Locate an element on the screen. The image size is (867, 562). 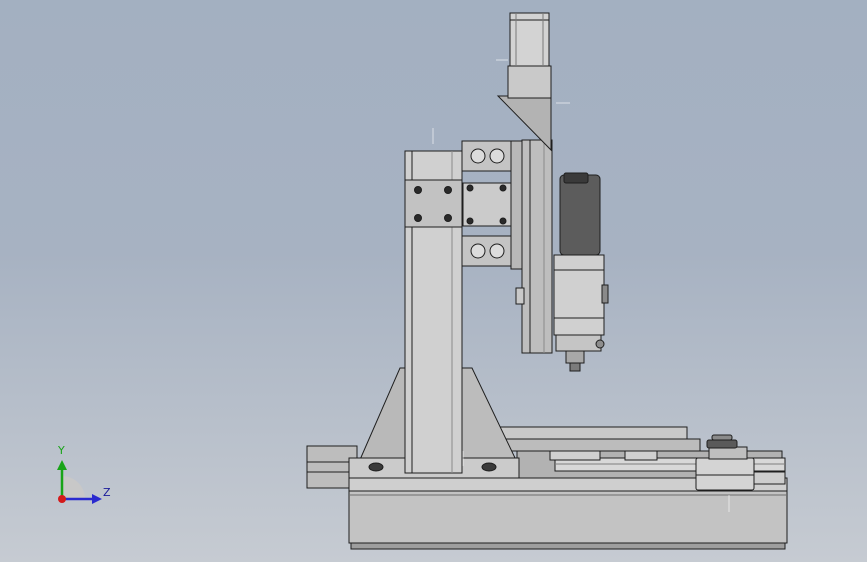
motor-mount-bracket is located at coordinates (524, 82).